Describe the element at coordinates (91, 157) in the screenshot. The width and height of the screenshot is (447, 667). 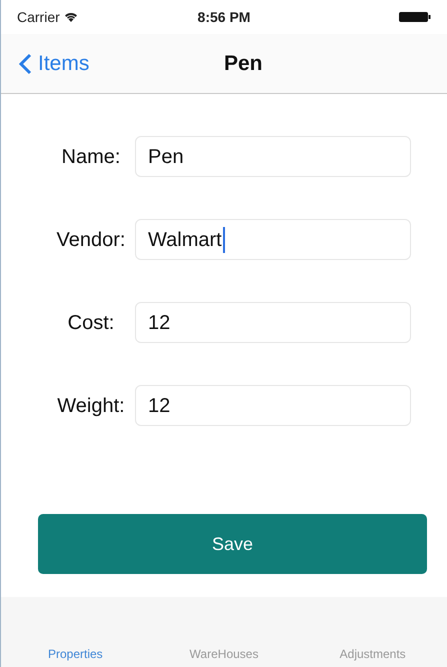
I see `field-label: Name:` at that location.